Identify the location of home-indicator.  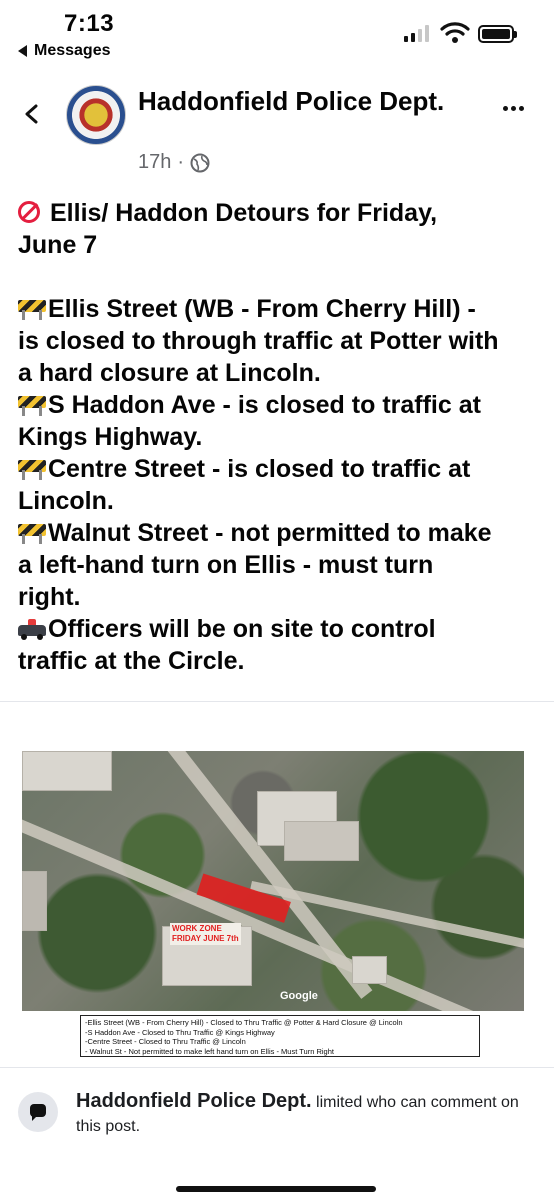
(276, 1189).